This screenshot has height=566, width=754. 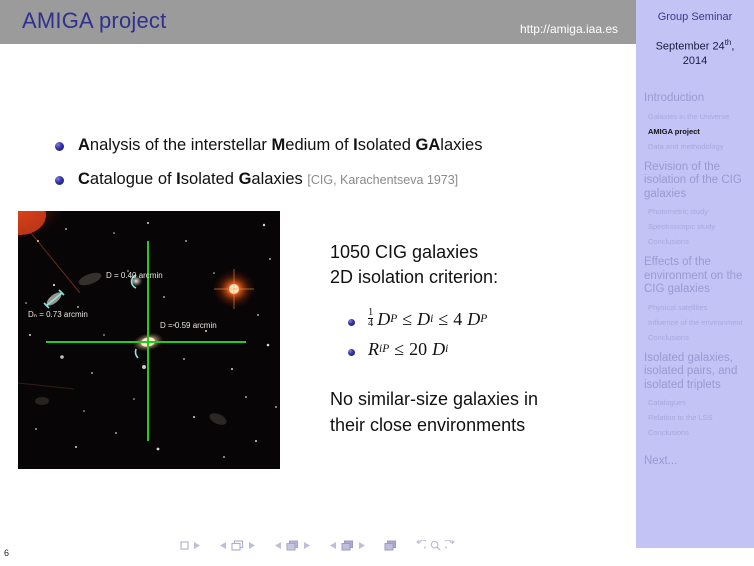 What do you see at coordinates (695, 116) in the screenshot?
I see `sidebar-item-galaxies-in-the-universe: Galaxies in the Universe` at bounding box center [695, 116].